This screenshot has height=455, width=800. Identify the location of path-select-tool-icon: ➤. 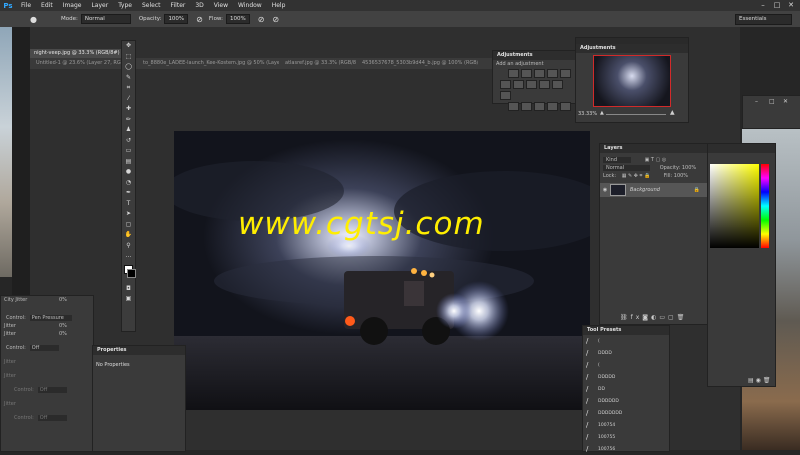
(128, 214).